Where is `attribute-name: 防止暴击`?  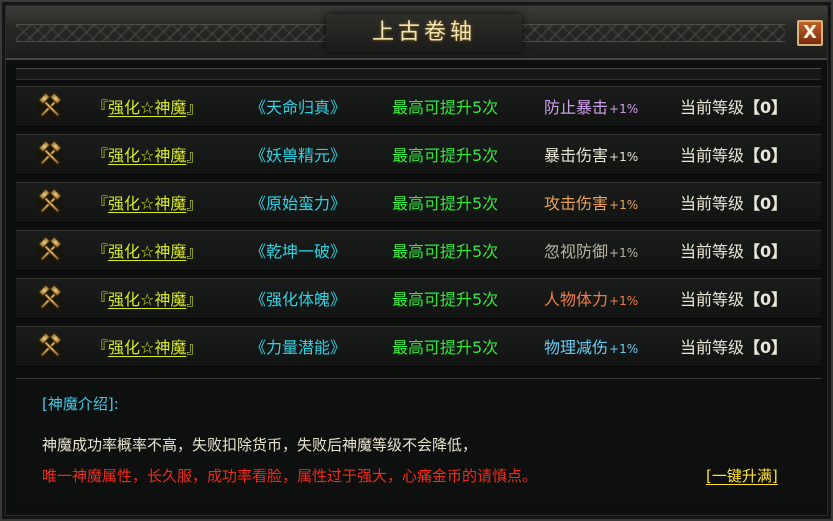
attribute-name: 防止暴击 is located at coordinates (576, 107).